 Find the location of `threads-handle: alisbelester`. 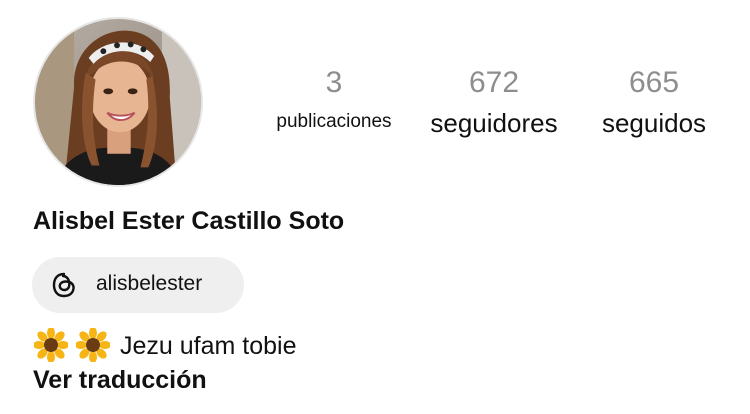

threads-handle: alisbelester is located at coordinates (149, 283).